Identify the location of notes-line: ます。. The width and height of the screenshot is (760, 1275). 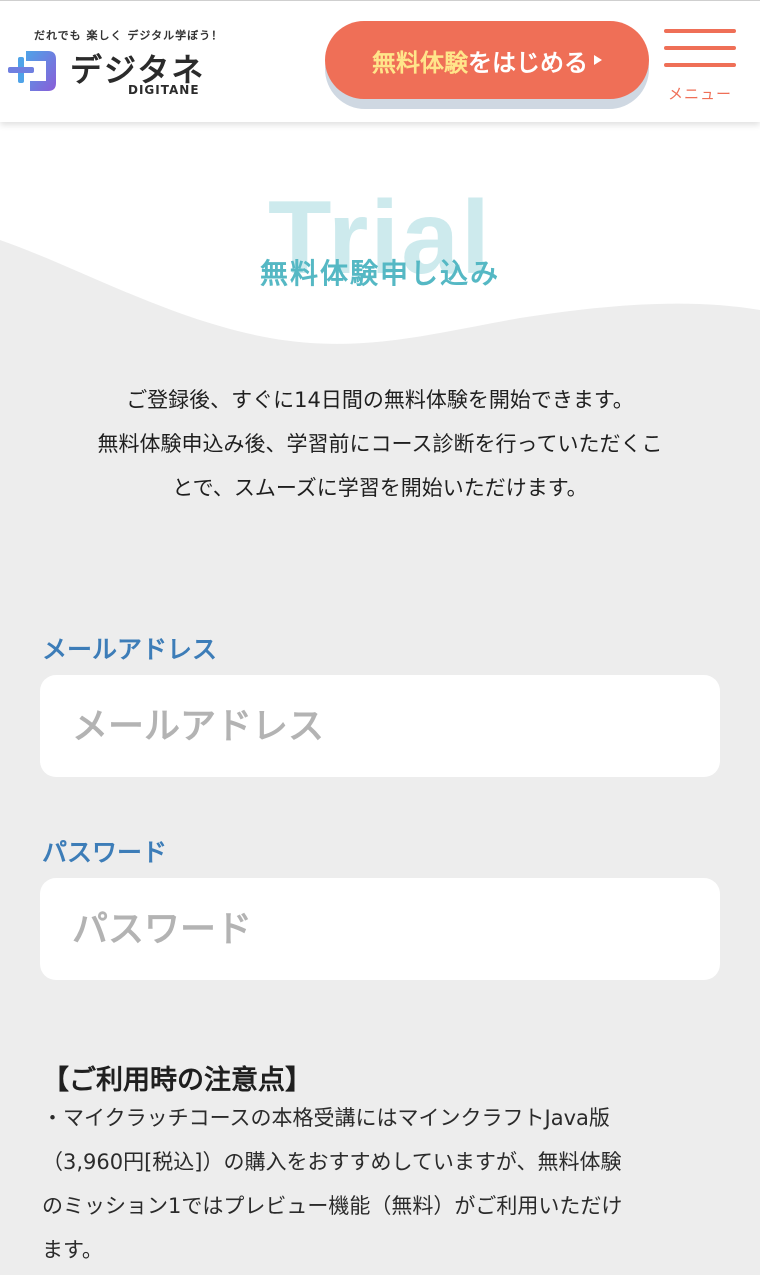
(72, 1250).